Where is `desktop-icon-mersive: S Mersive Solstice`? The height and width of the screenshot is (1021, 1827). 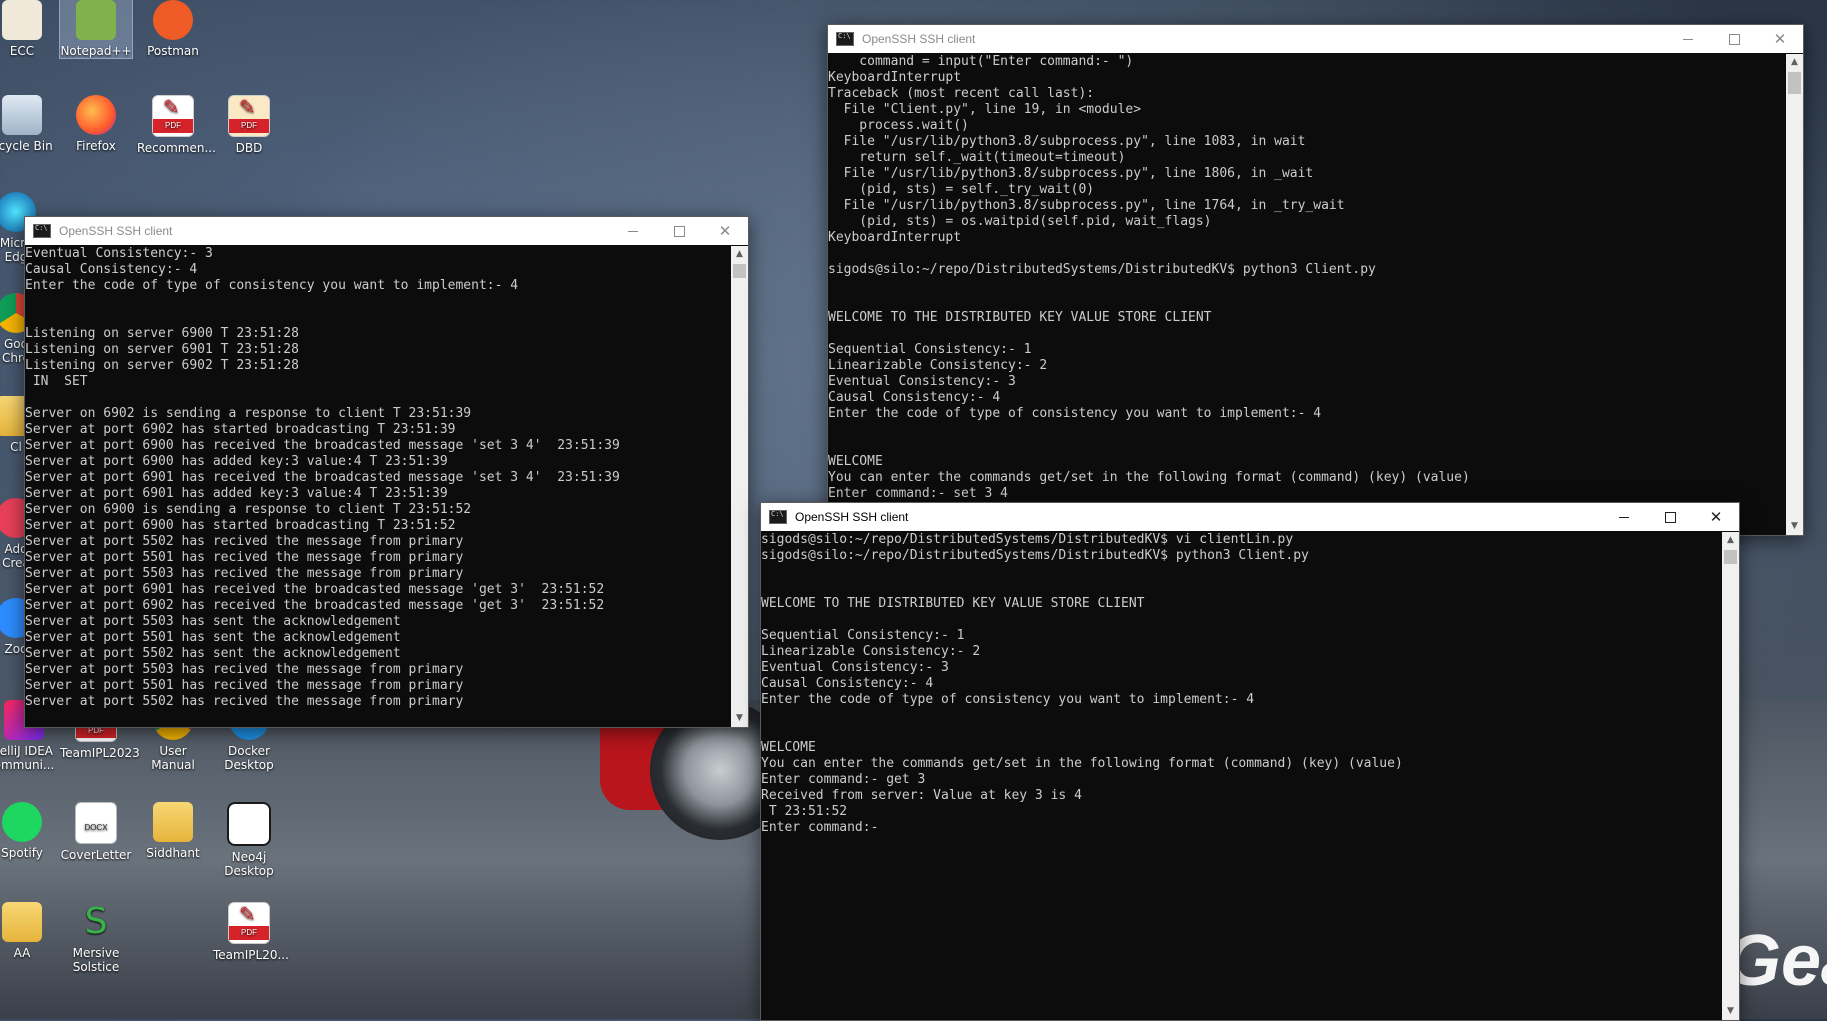 desktop-icon-mersive: S Mersive Solstice is located at coordinates (96, 938).